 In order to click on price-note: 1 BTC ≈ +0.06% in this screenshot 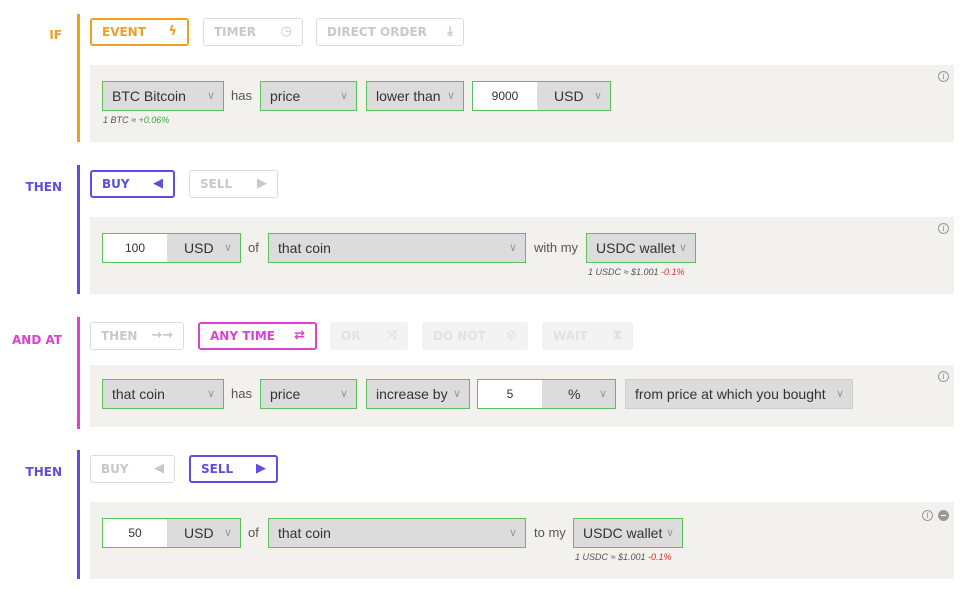, I will do `click(136, 120)`.